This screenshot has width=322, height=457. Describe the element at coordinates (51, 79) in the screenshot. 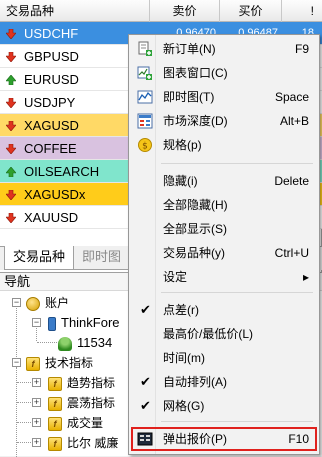

I see `symbol-name: EURUSD` at that location.